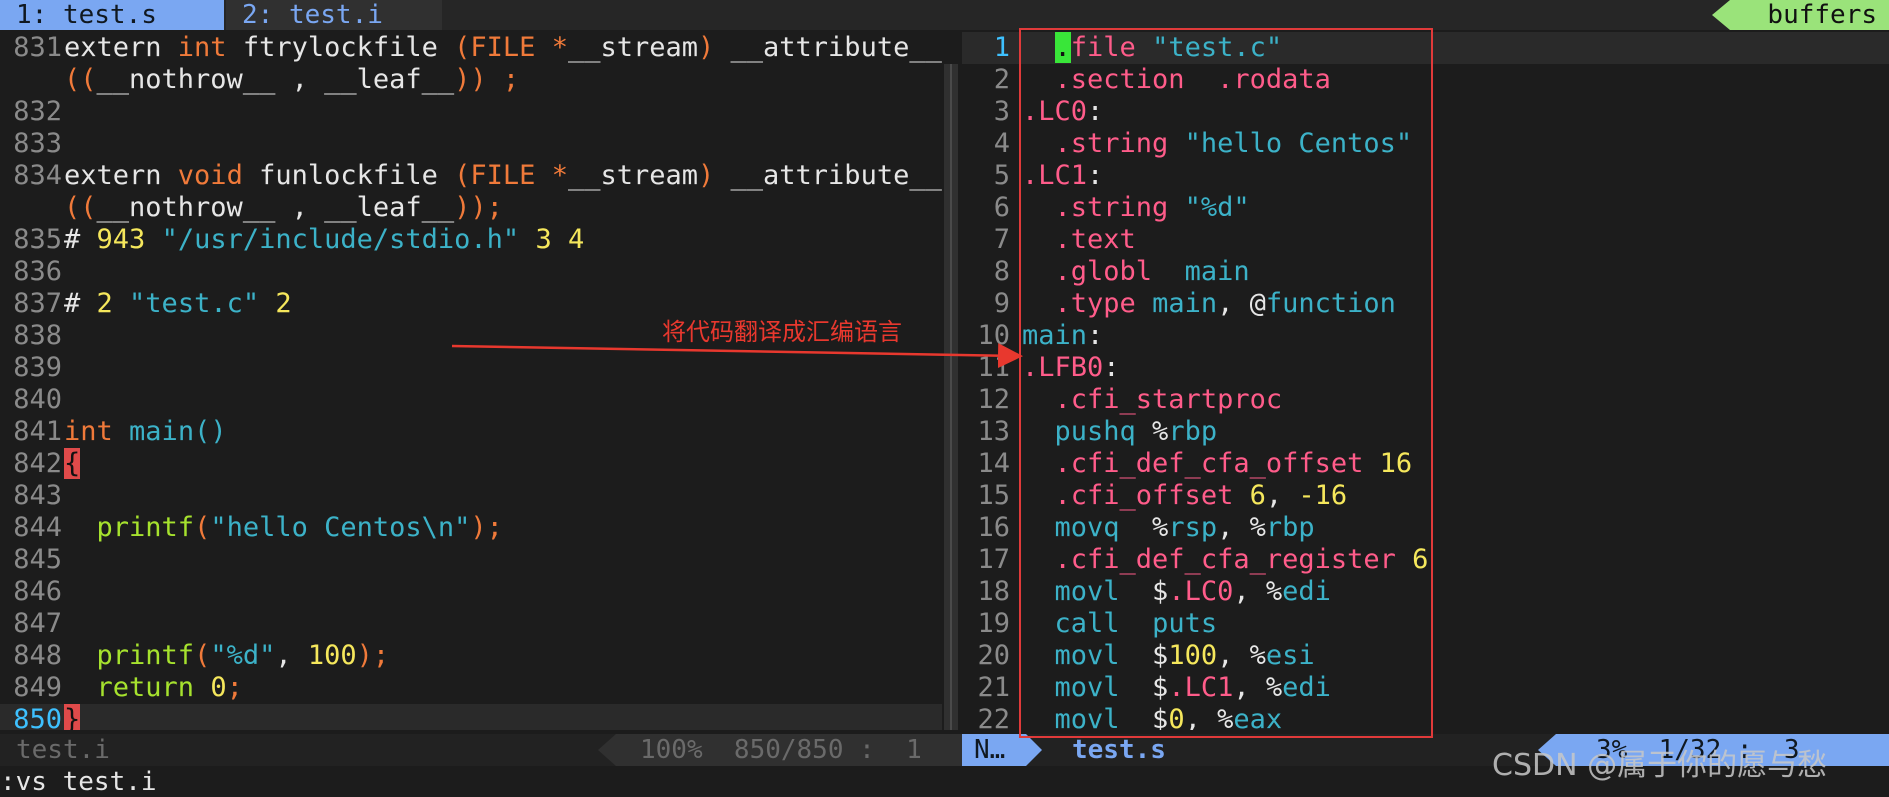 The image size is (1889, 797). I want to click on csdn-watermark: CSDN @属于你的愿与愁, so click(1660, 765).